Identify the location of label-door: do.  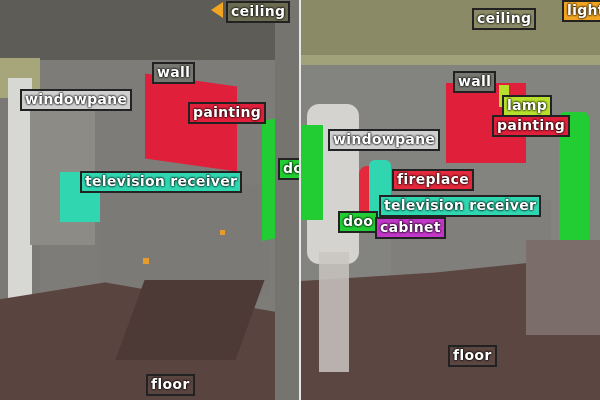
(289, 169).